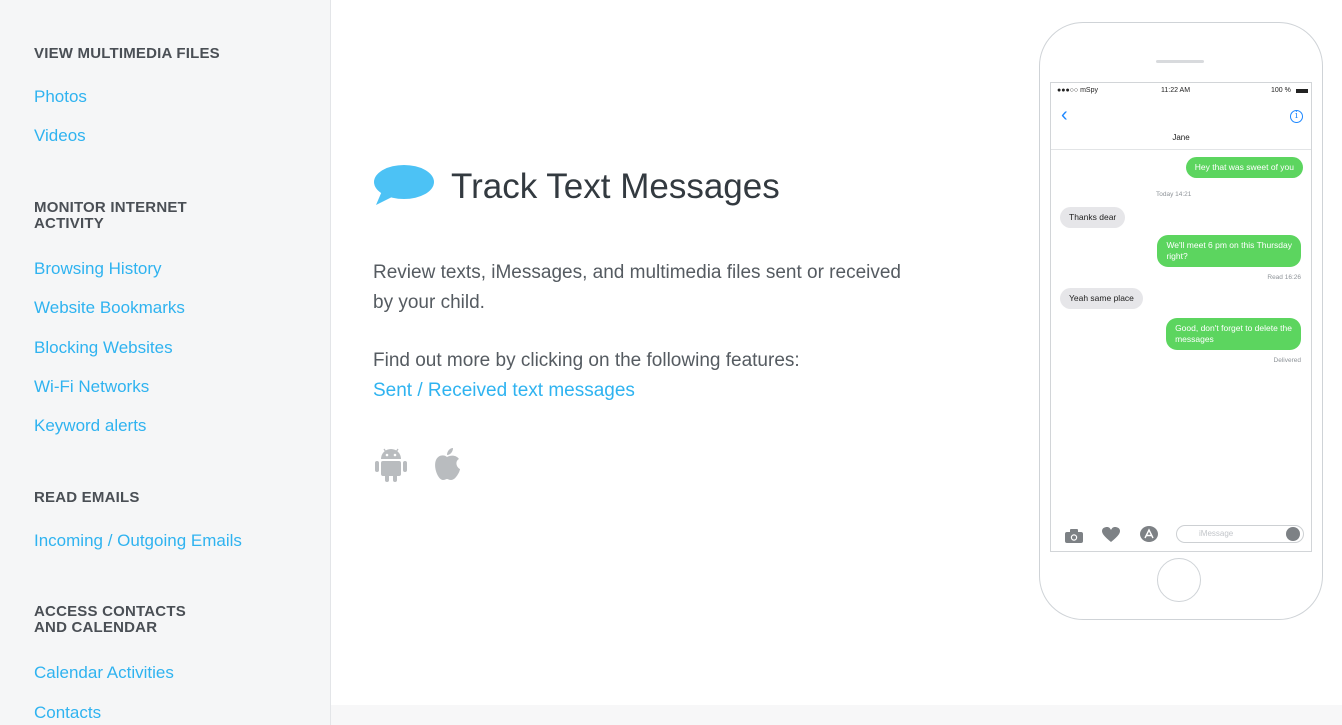  I want to click on message-bubble-incoming: Yeah same place, so click(1101, 298).